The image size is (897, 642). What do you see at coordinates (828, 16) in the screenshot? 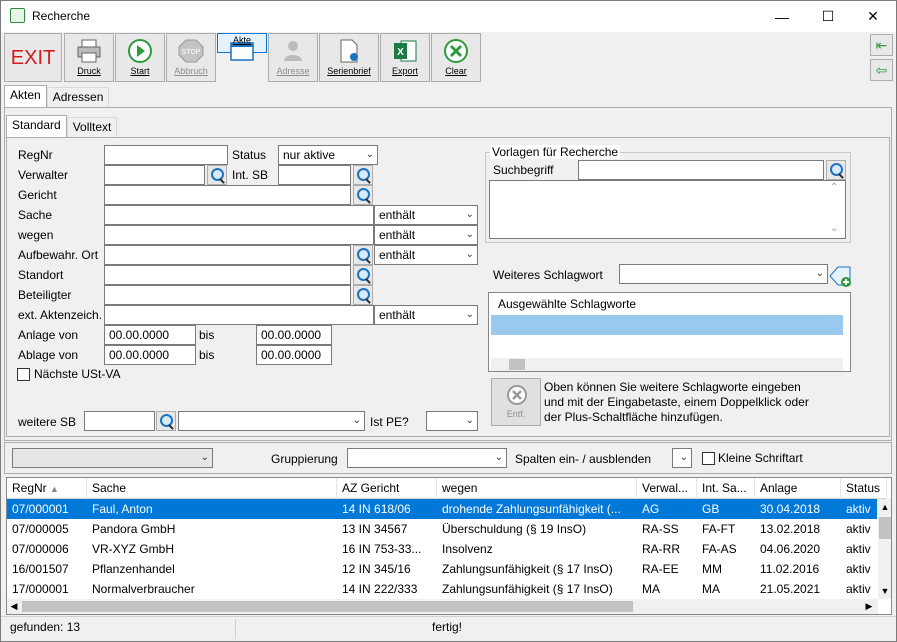
I see `maximize-button: ☐` at bounding box center [828, 16].